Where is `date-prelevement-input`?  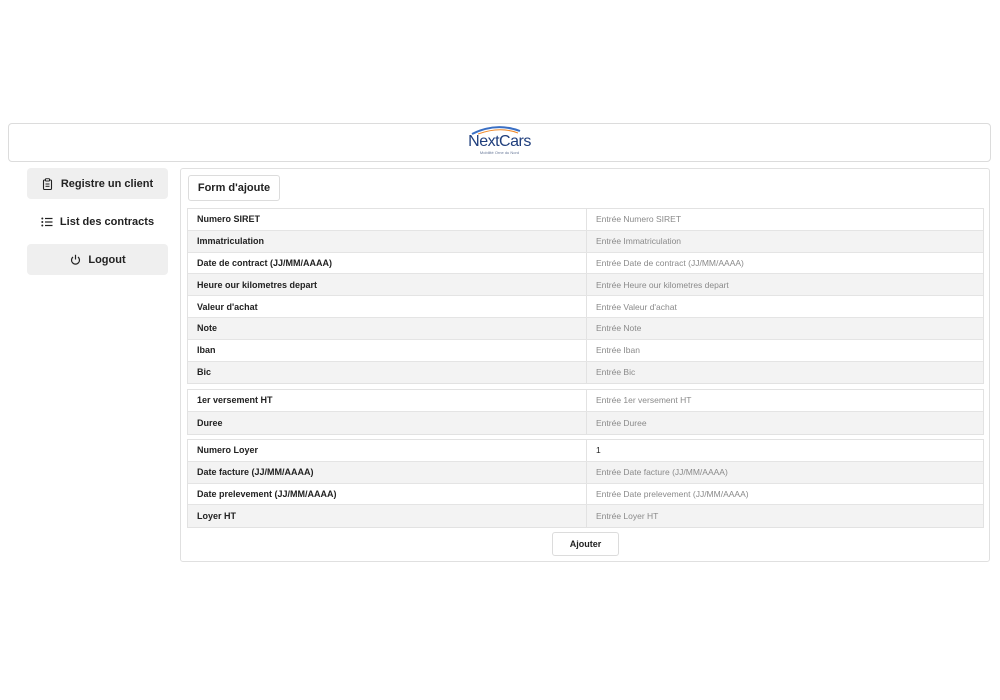 date-prelevement-input is located at coordinates (789, 493).